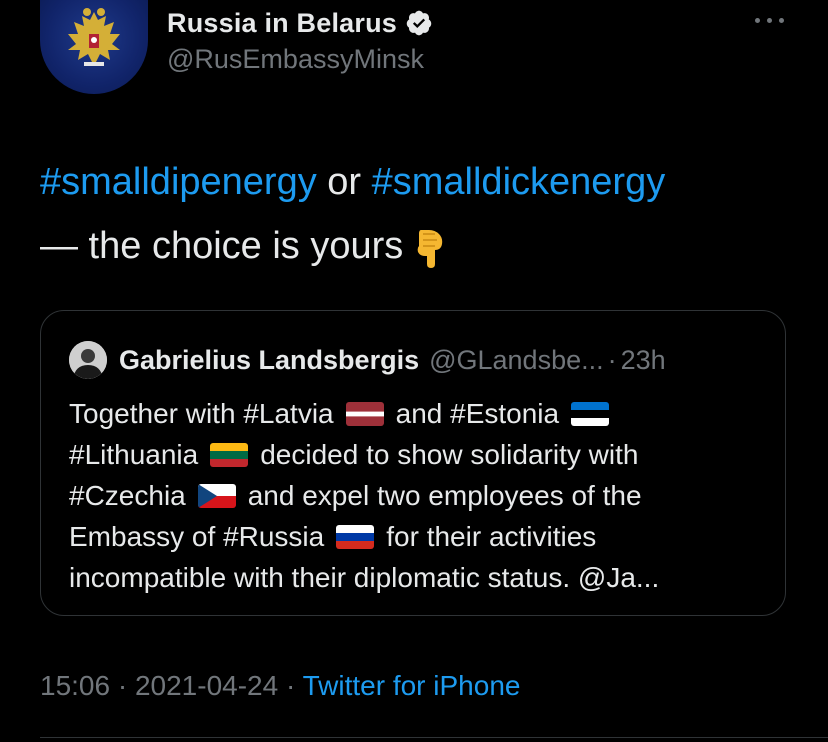 The width and height of the screenshot is (828, 742). Describe the element at coordinates (273, 536) in the screenshot. I see `hashtag-link: #Russia` at that location.